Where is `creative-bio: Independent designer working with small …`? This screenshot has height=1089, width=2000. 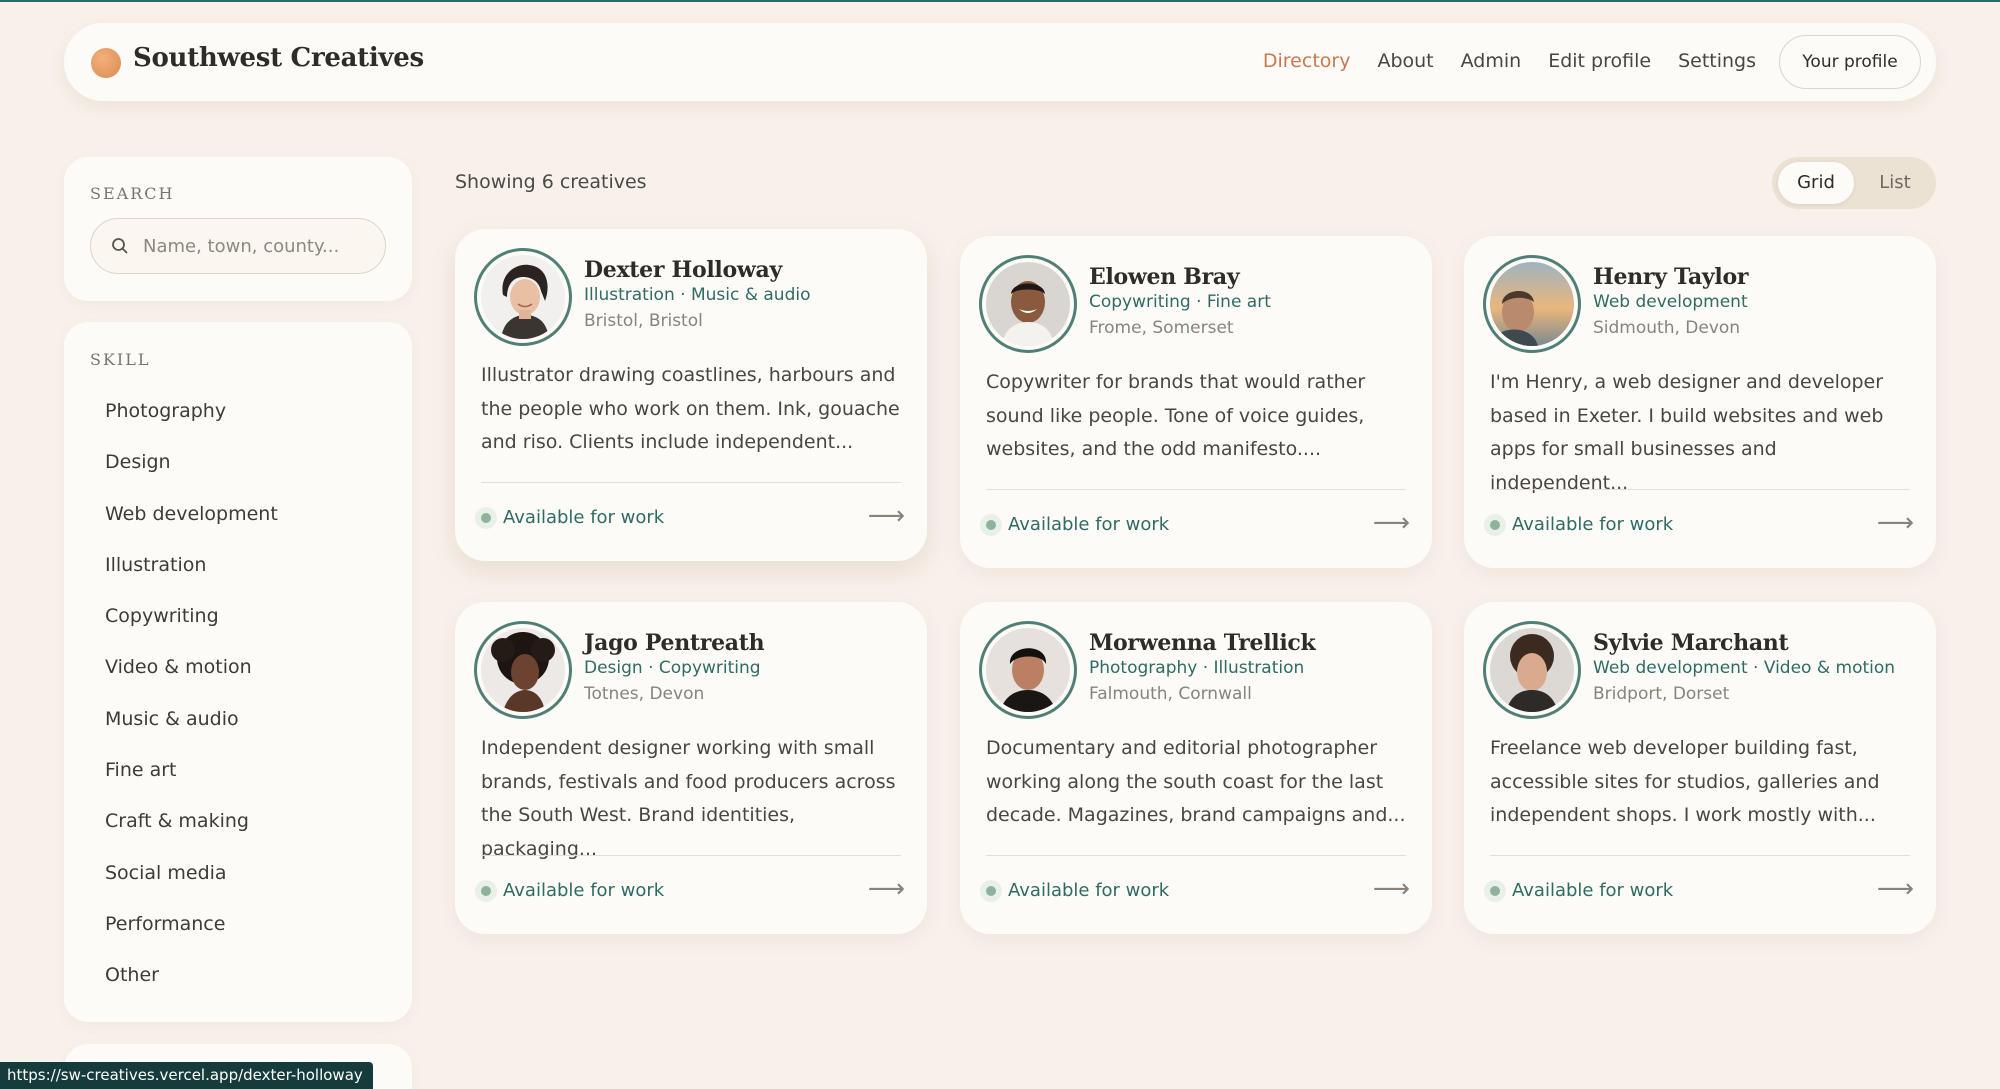 creative-bio: Independent designer working with small … is located at coordinates (688, 798).